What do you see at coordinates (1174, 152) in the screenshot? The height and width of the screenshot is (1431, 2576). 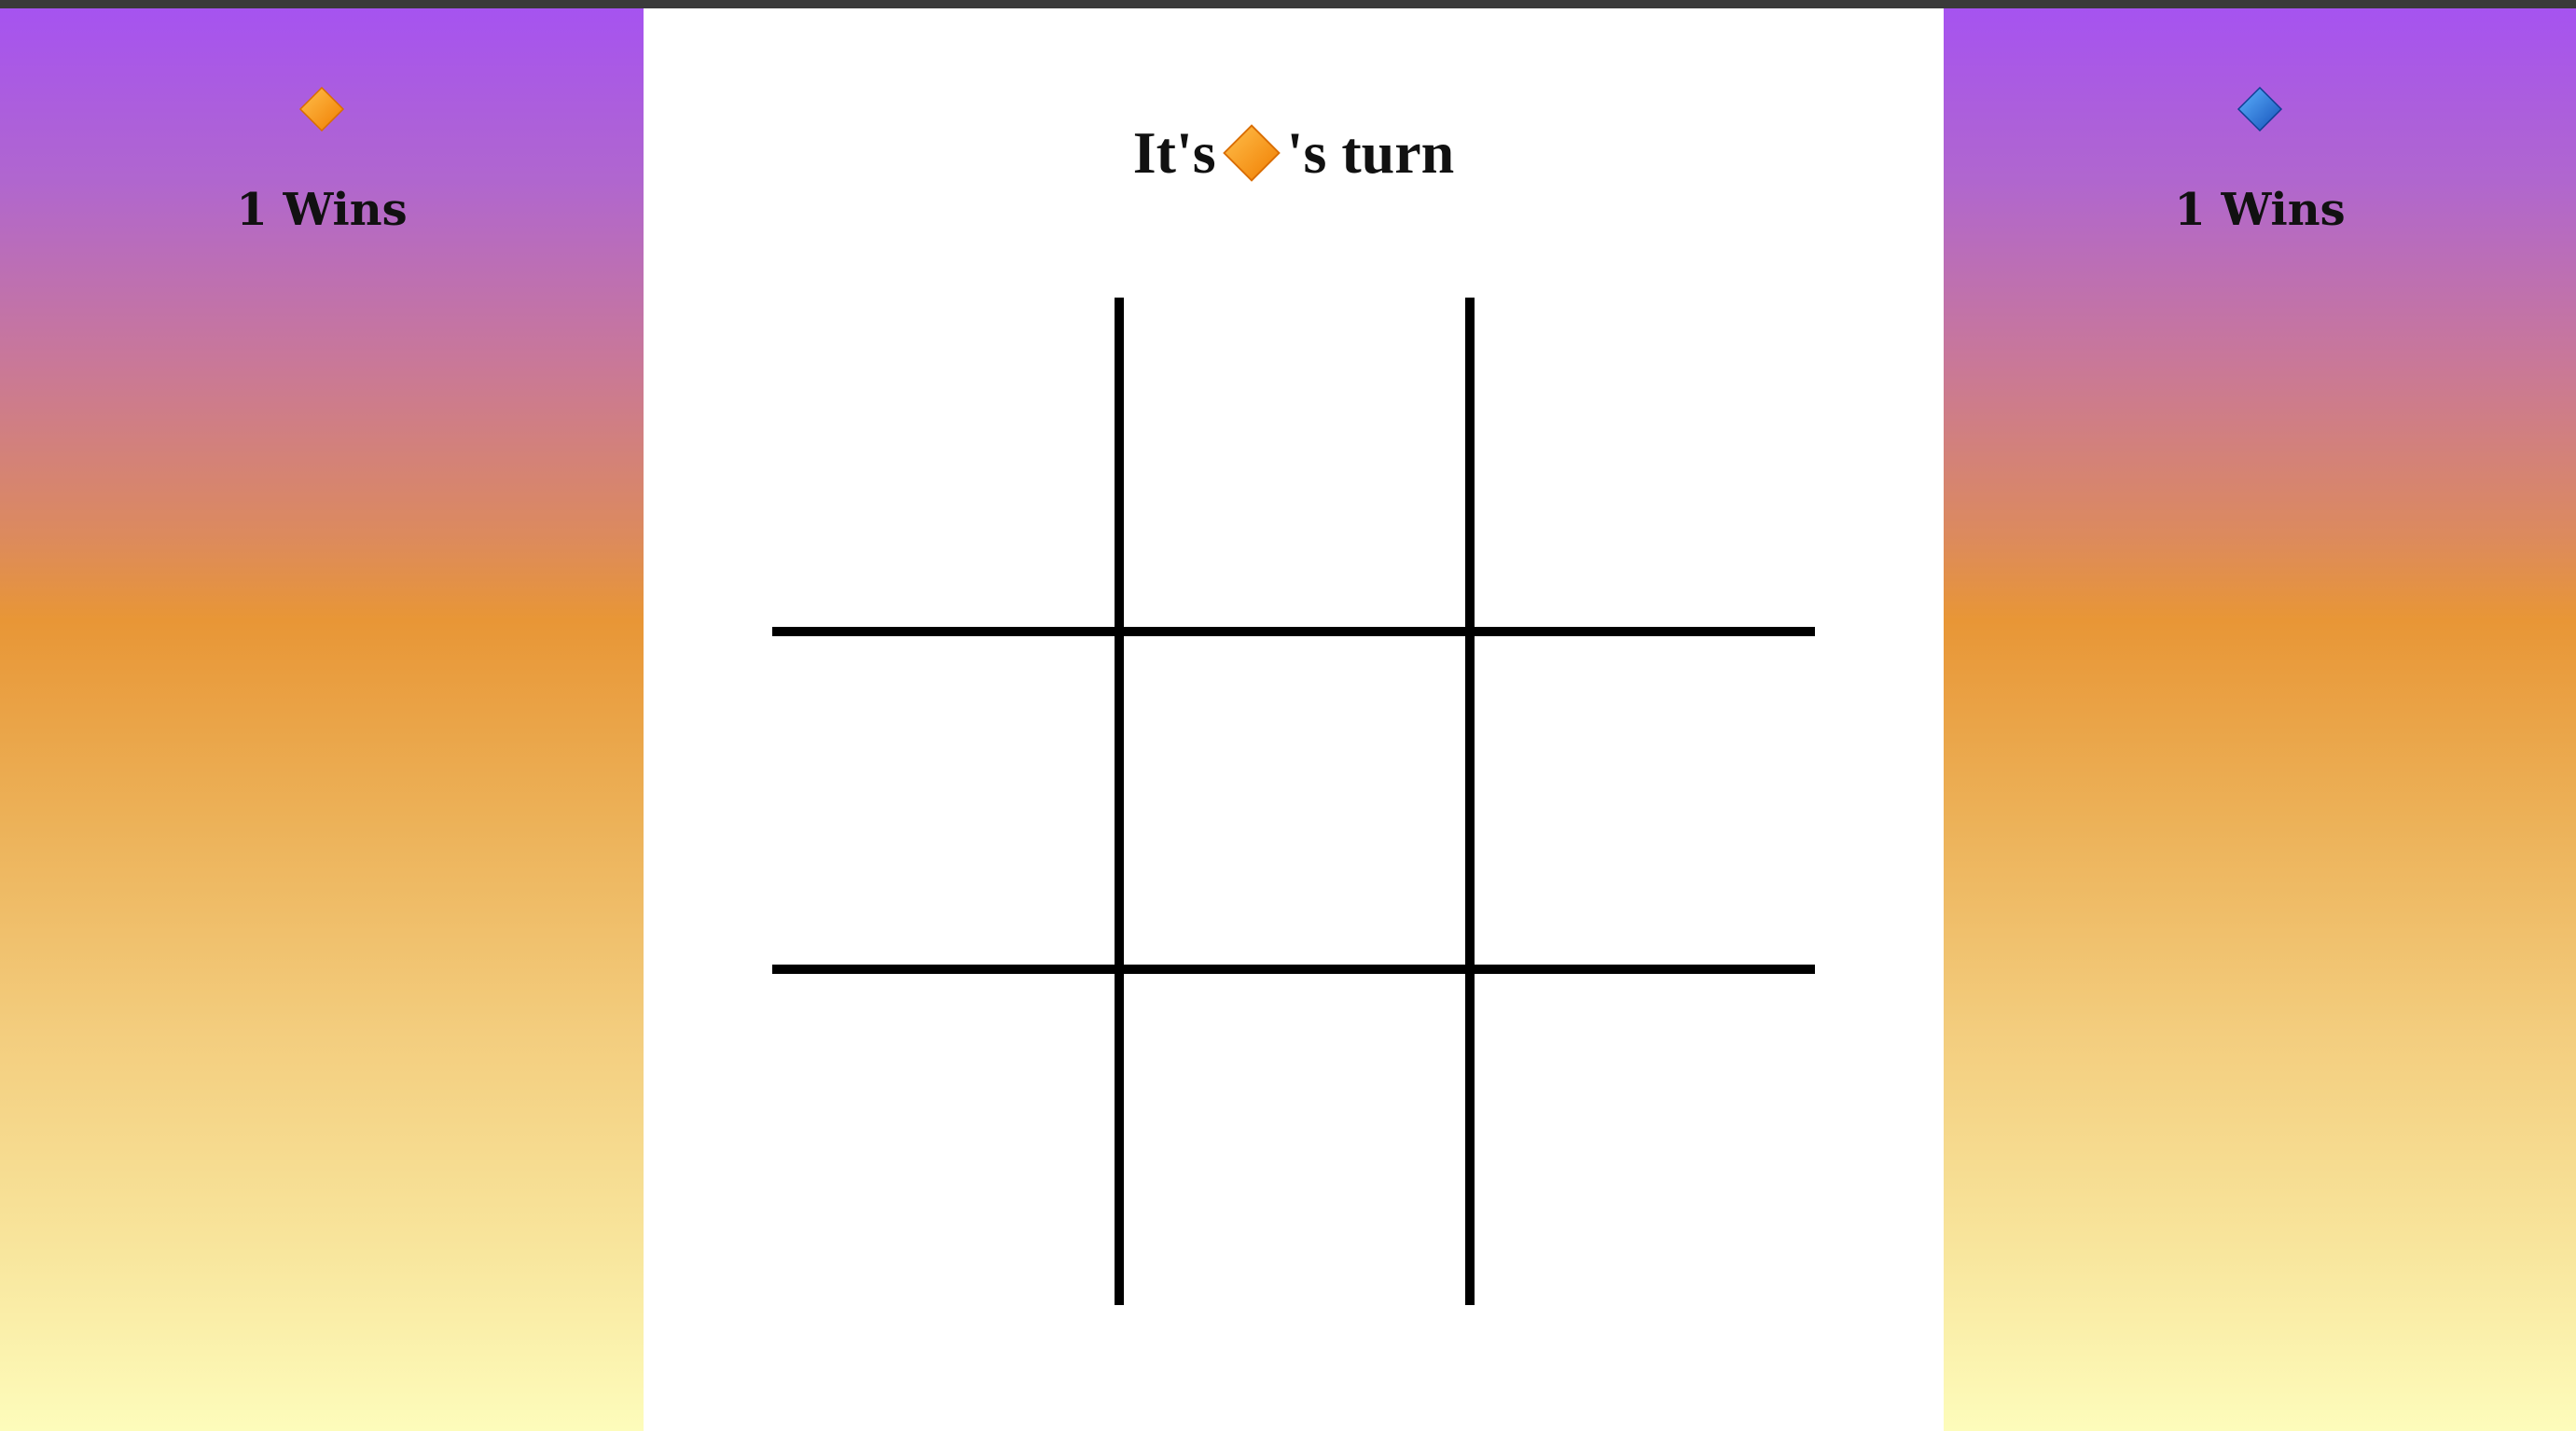 I see `turn-prefix: It's` at bounding box center [1174, 152].